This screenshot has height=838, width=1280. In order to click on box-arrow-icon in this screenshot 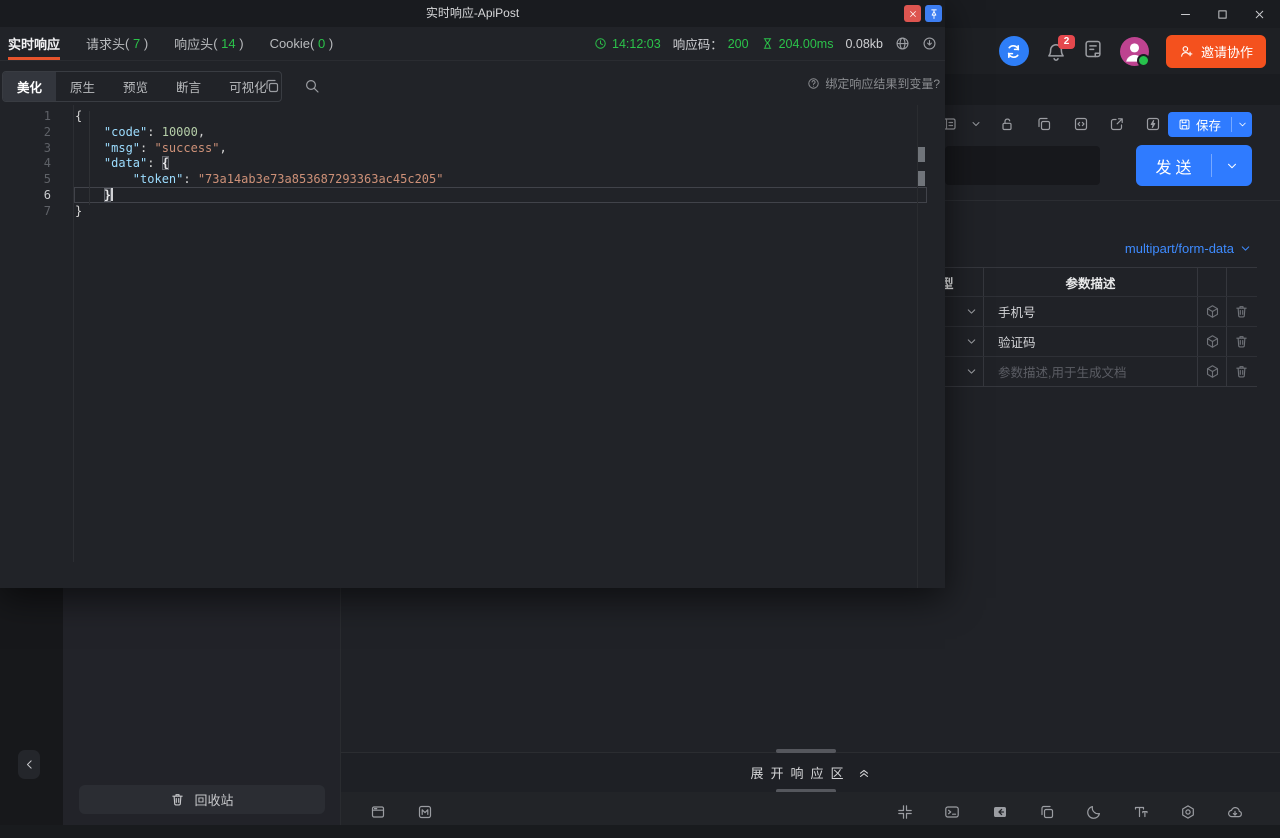, I will do `click(1000, 812)`.